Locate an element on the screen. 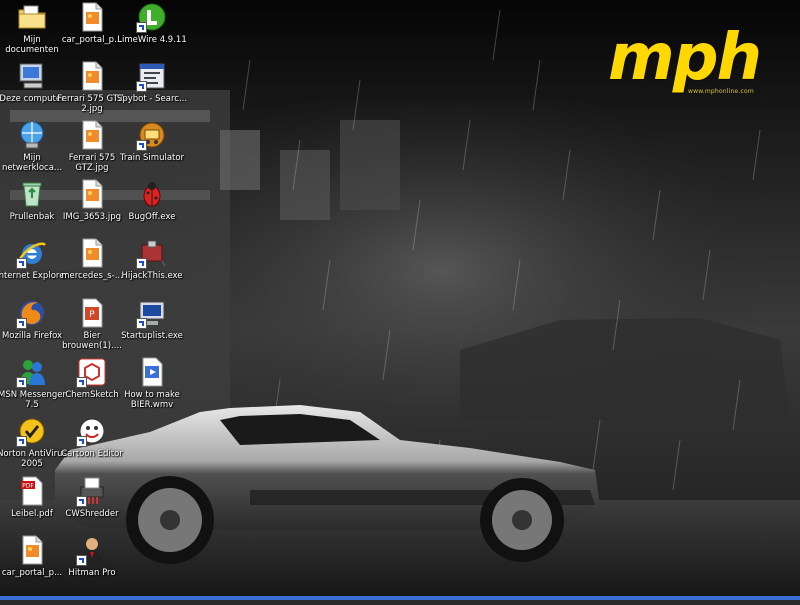  startuplist-icon is located at coordinates (152, 313).